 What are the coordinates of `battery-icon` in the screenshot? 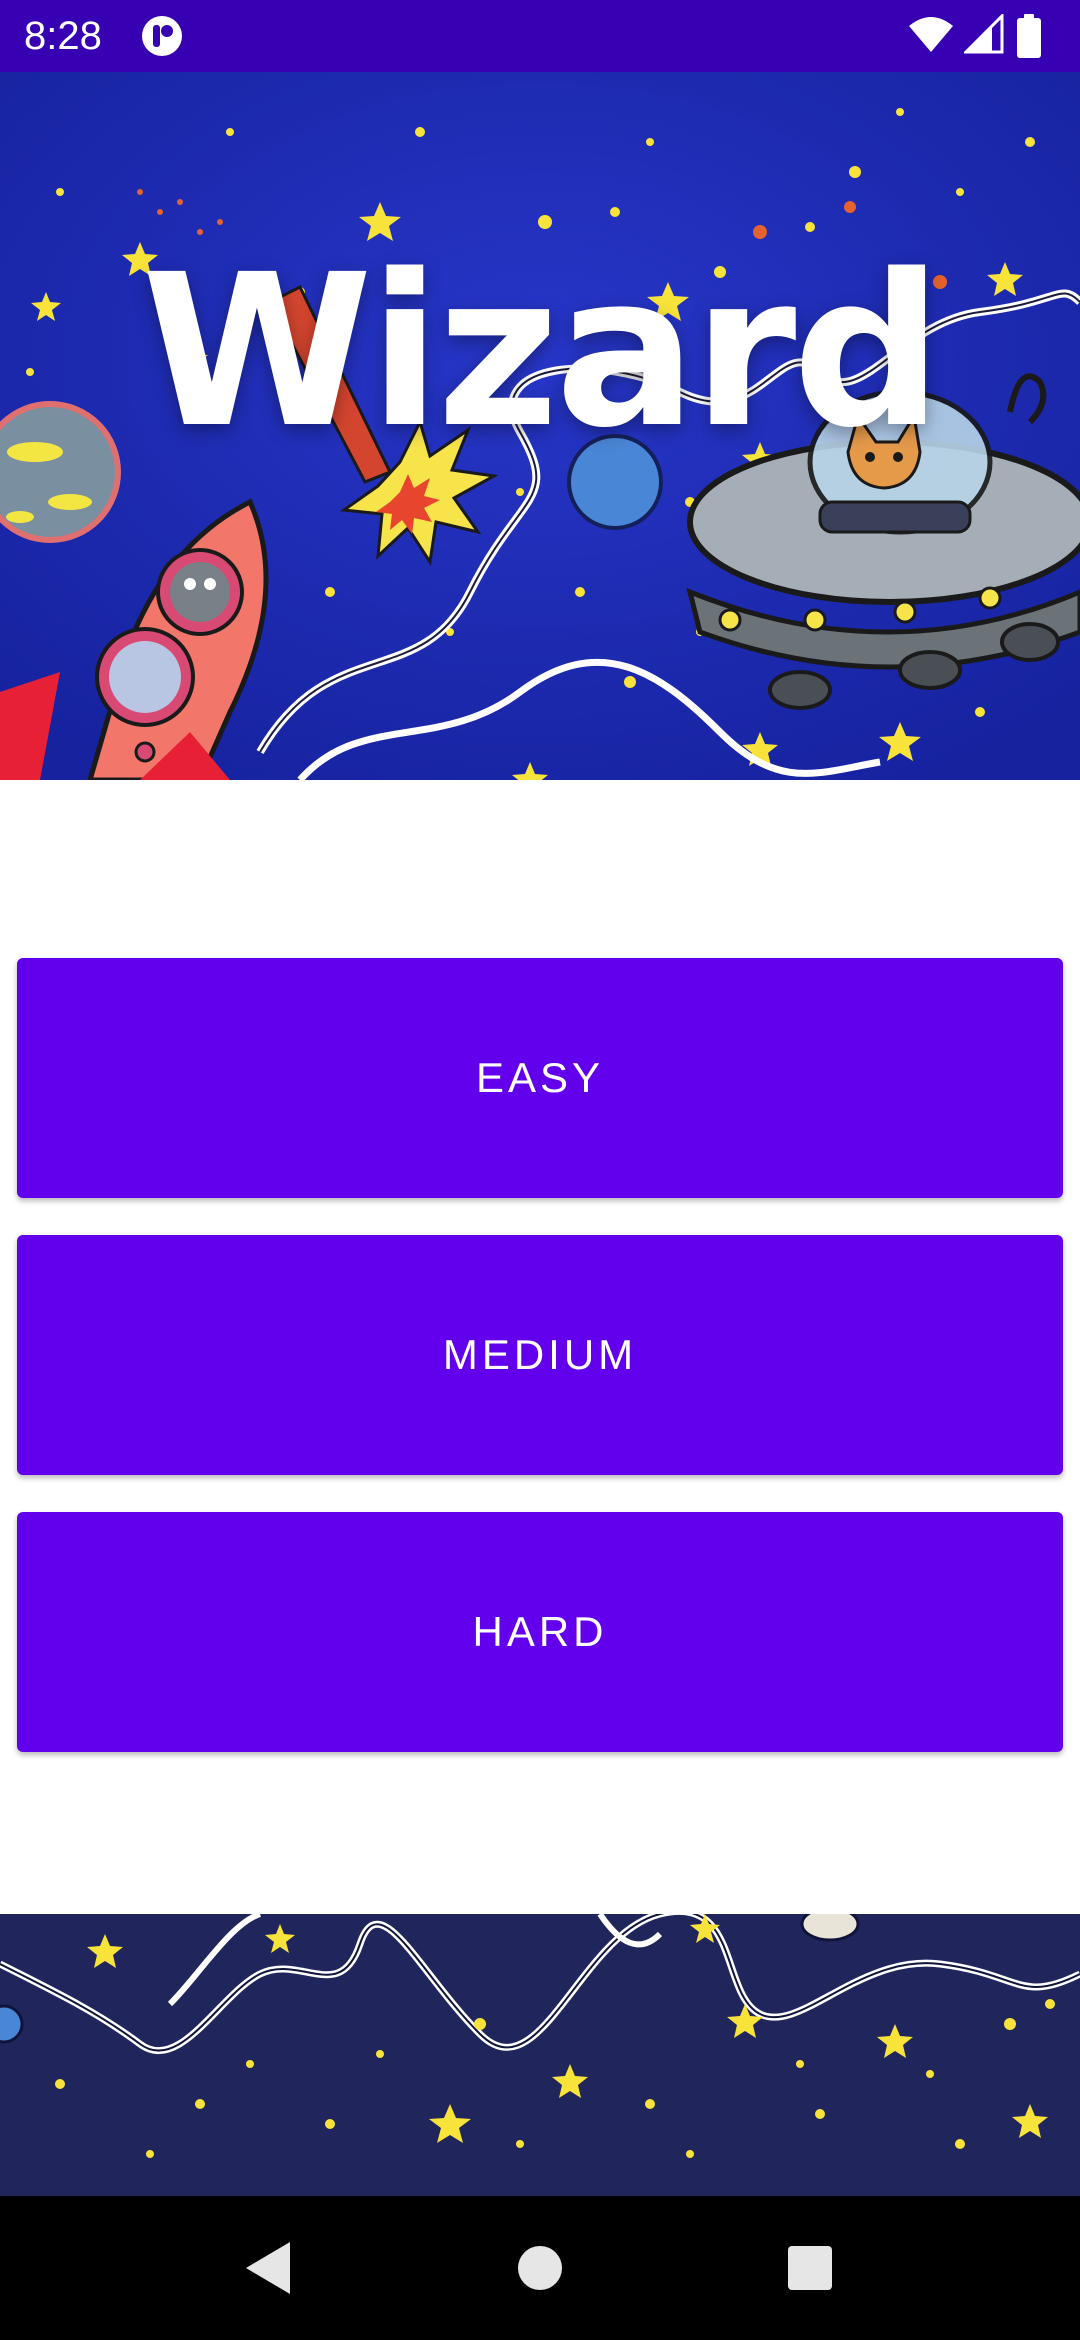 It's located at (1029, 36).